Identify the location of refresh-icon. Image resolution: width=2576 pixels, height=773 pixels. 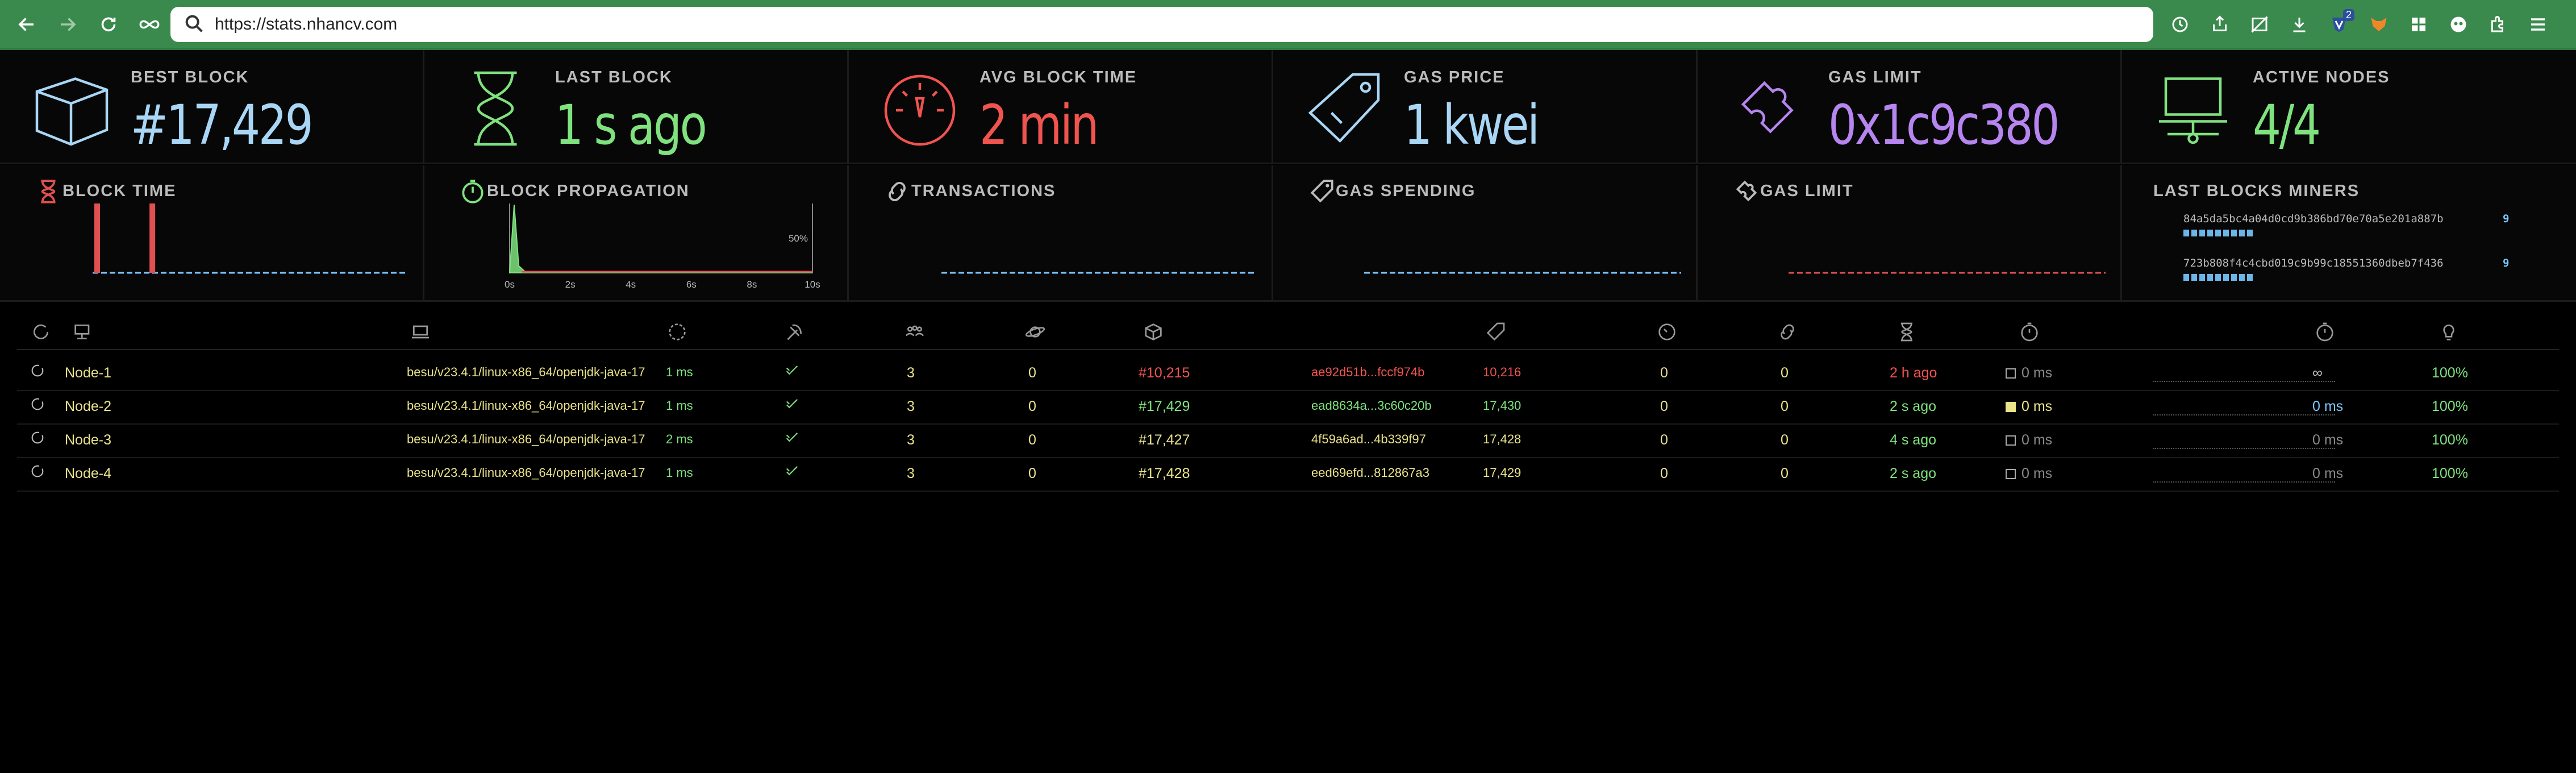
(41, 332).